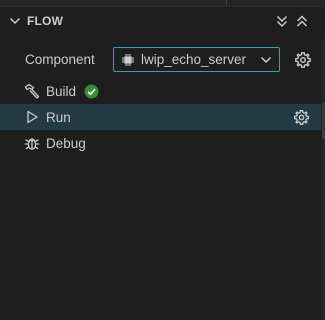  I want to click on top-divider-notch, so click(226, 3).